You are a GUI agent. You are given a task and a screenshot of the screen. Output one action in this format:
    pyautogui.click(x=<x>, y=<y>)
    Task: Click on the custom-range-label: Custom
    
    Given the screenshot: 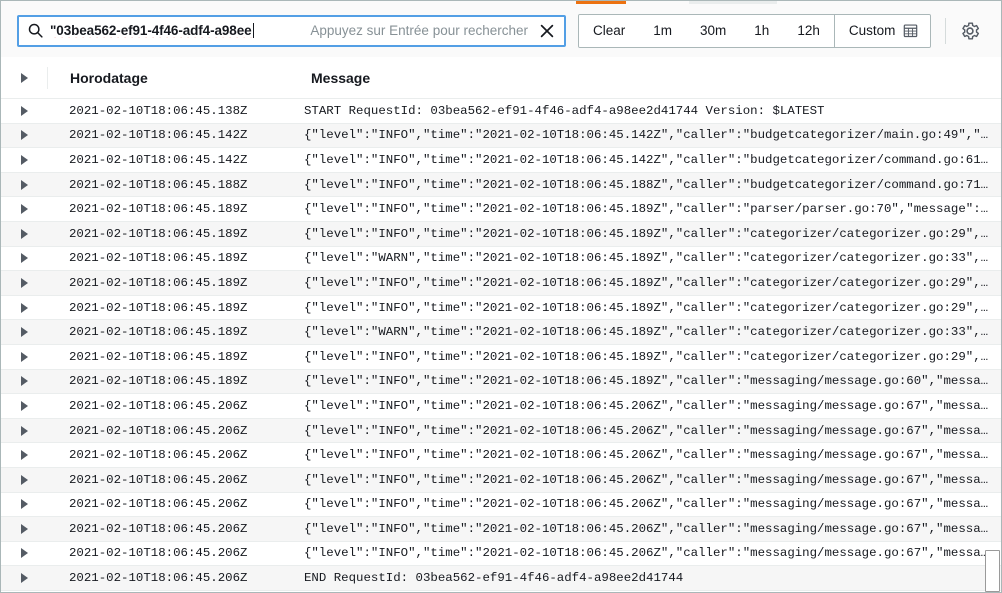 What is the action you would take?
    pyautogui.click(x=872, y=30)
    